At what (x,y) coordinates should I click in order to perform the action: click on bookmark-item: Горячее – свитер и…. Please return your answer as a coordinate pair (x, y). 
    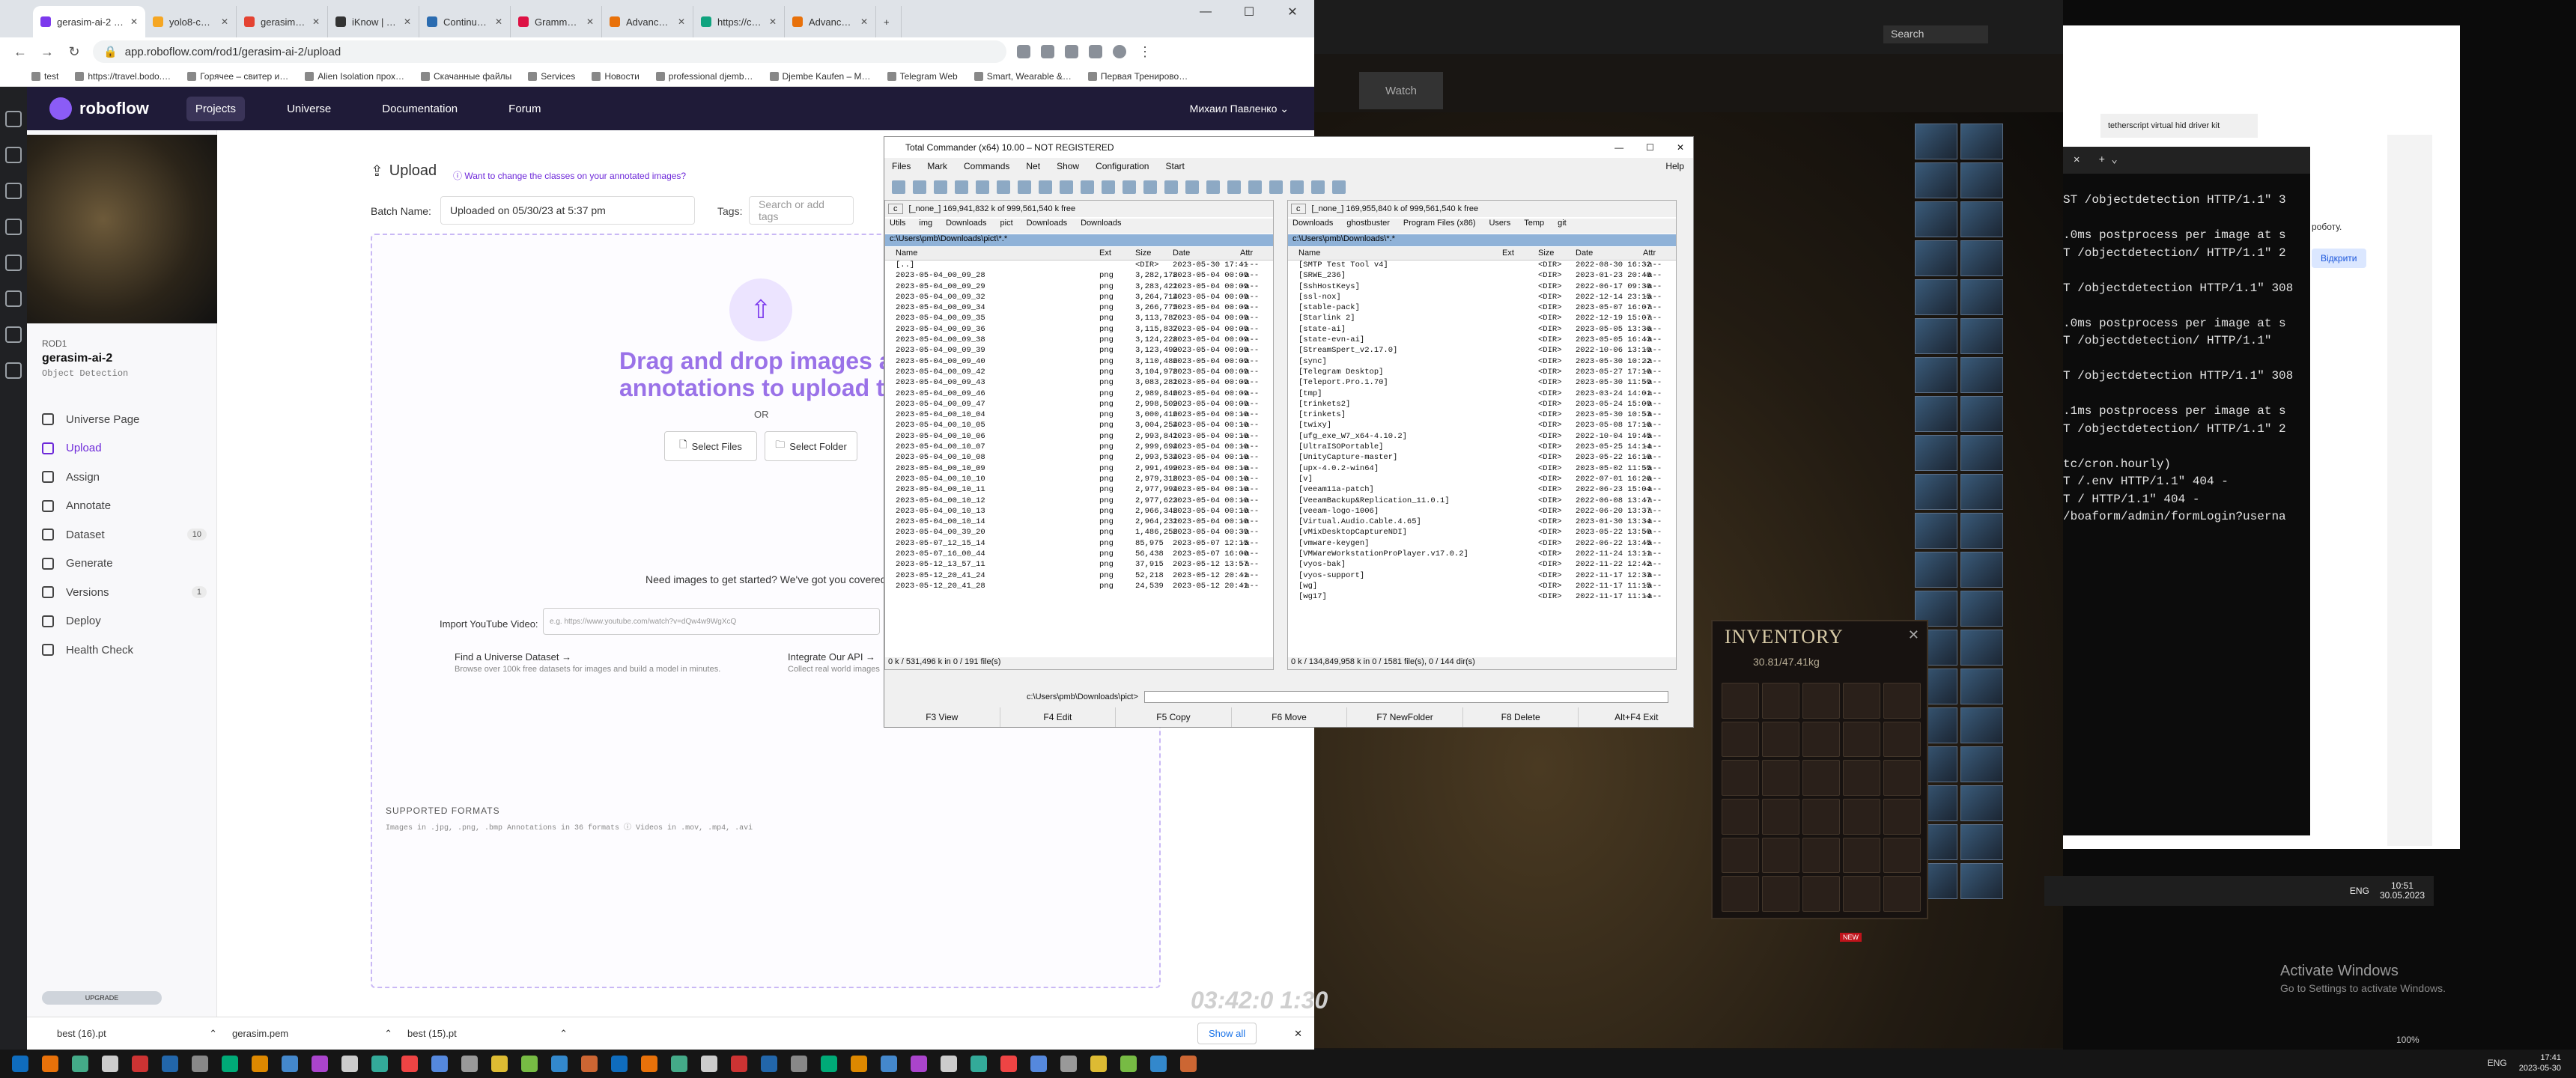
    Looking at the image, I should click on (237, 76).